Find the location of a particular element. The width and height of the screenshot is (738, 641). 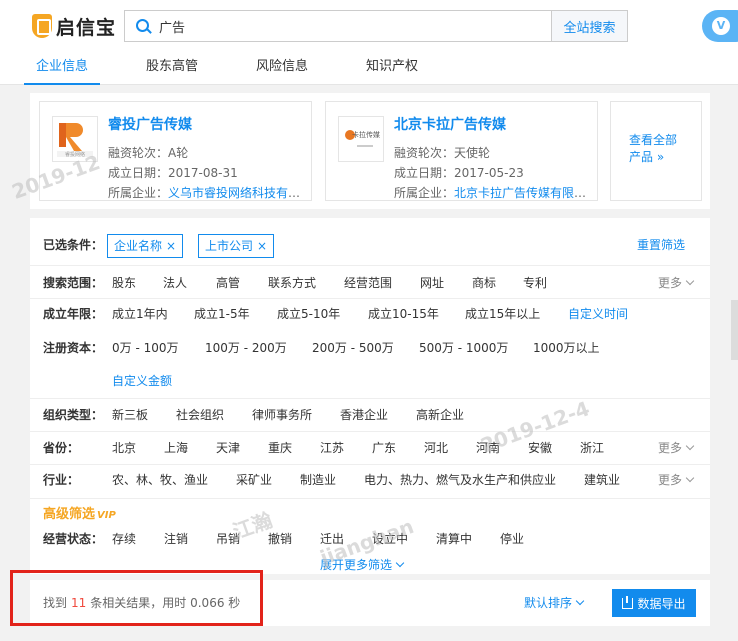

filter-option: 100万 - 200万 is located at coordinates (246, 348).